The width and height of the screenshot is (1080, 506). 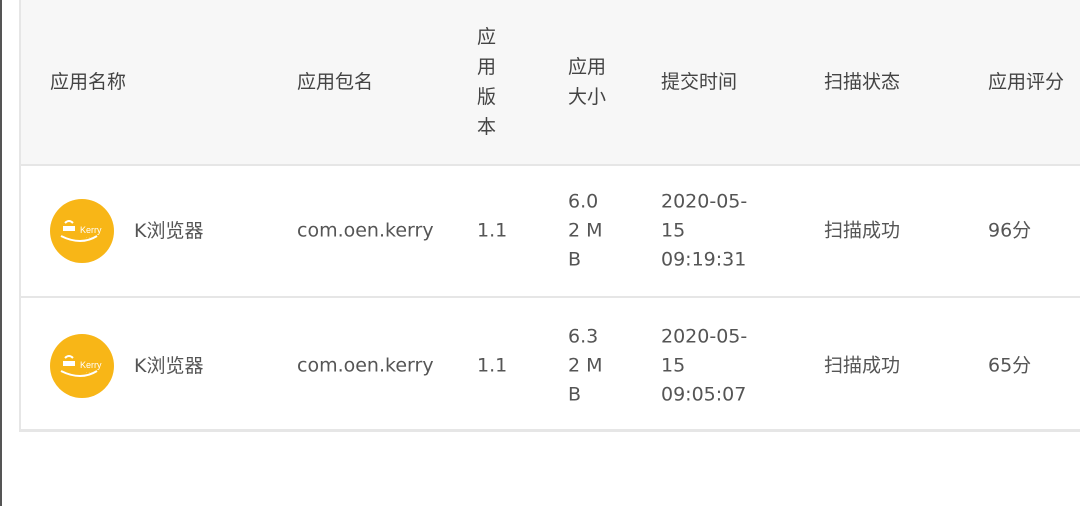 I want to click on app-size: 6.02 MB, so click(x=585, y=230).